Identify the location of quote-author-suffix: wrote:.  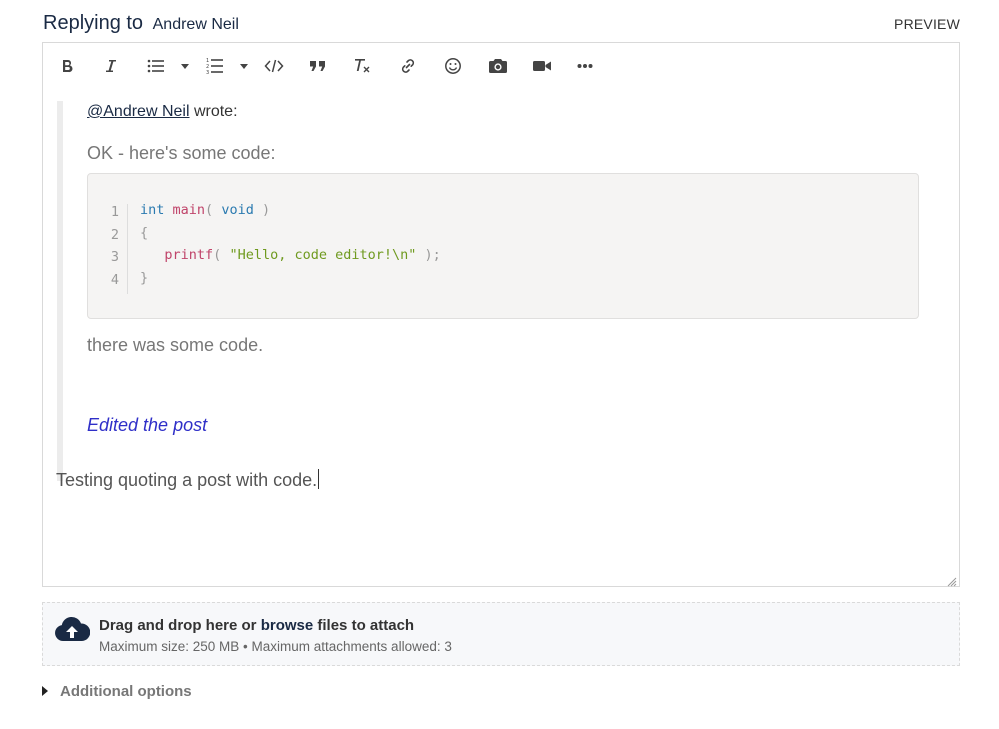
(215, 111).